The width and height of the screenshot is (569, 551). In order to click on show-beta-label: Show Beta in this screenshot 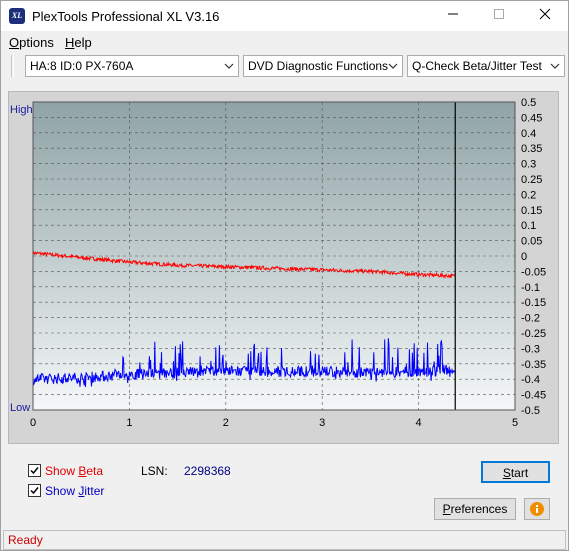, I will do `click(74, 471)`.